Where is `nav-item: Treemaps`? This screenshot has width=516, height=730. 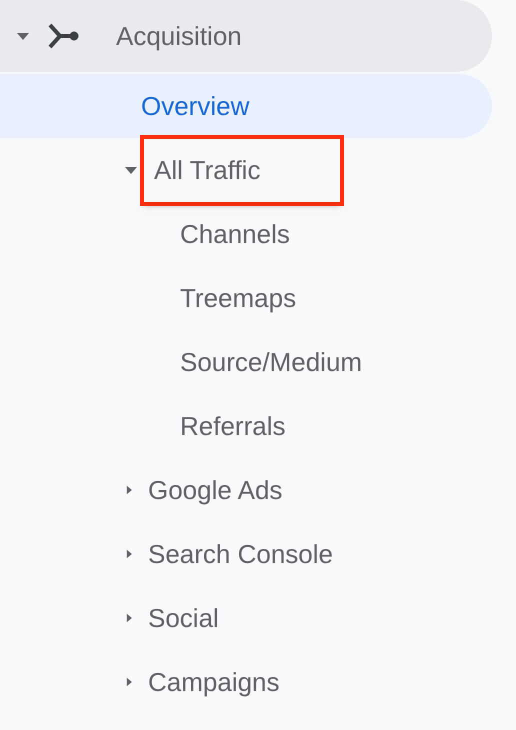 nav-item: Treemaps is located at coordinates (238, 298).